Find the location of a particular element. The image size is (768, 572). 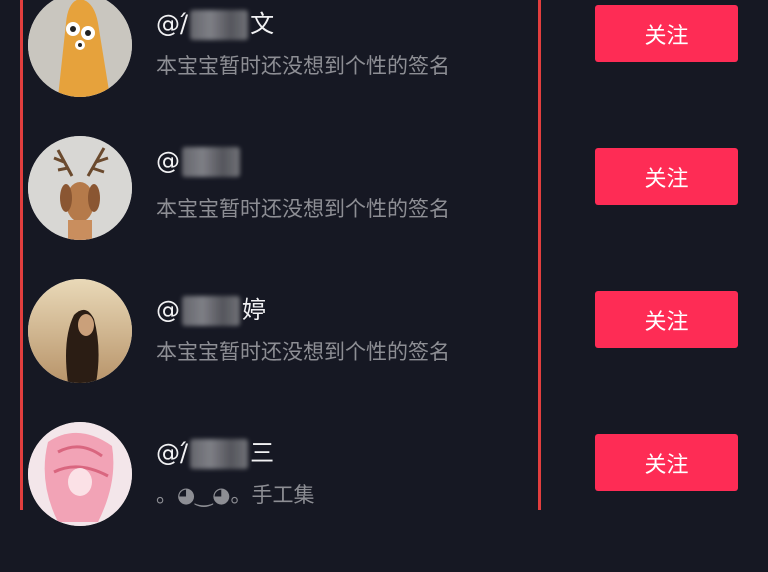

cartoon-character-avatar-icon is located at coordinates (80, 48).